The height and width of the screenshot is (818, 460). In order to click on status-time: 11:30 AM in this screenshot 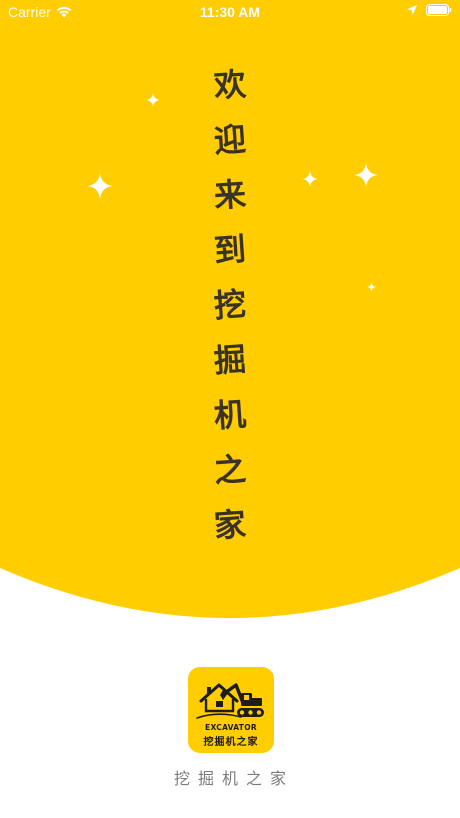, I will do `click(230, 12)`.